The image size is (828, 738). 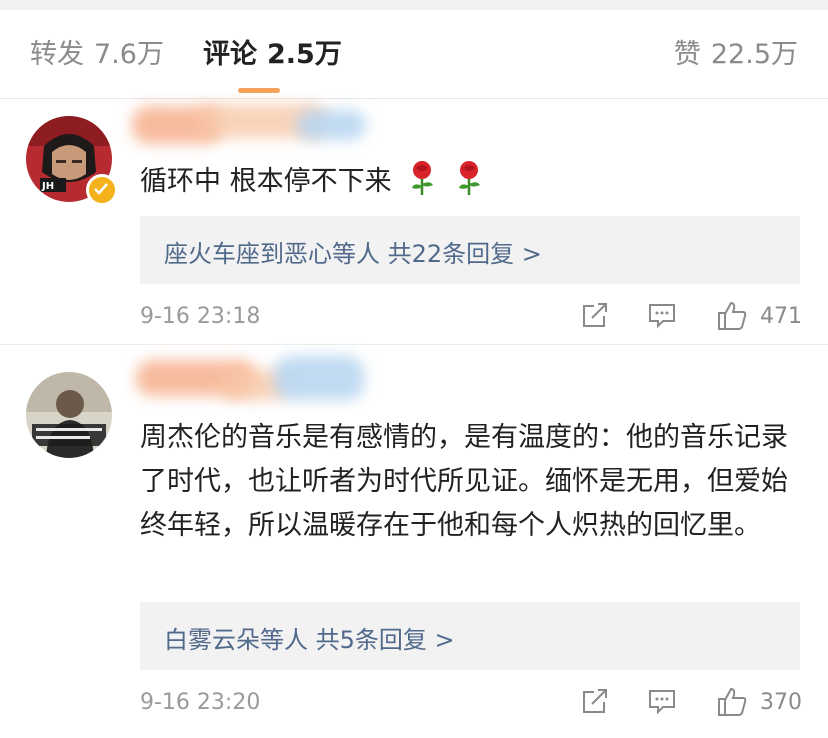 I want to click on svg-text: JH, so click(x=47, y=186).